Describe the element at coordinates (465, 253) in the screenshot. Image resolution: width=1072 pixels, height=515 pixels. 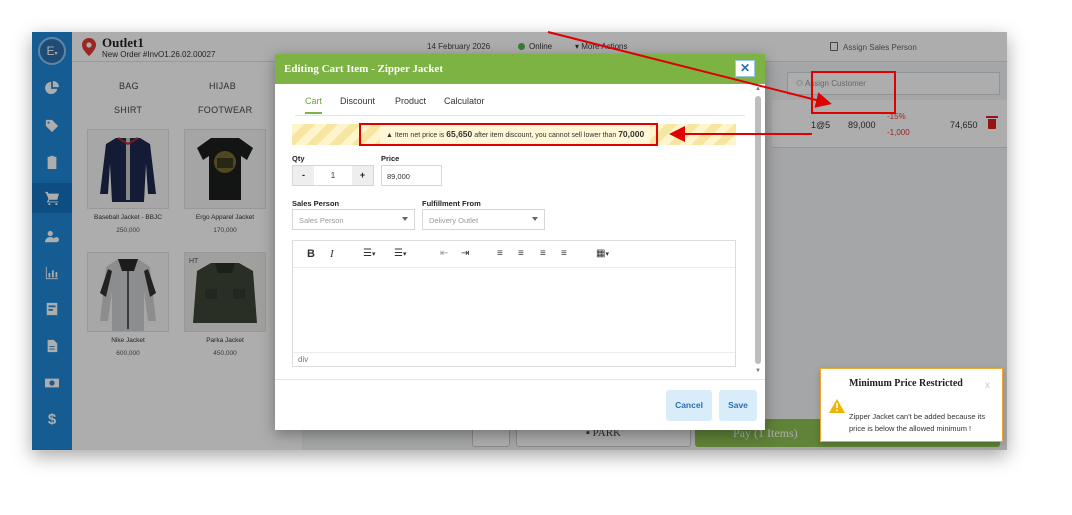
I see `indent-icon: ⇥` at that location.